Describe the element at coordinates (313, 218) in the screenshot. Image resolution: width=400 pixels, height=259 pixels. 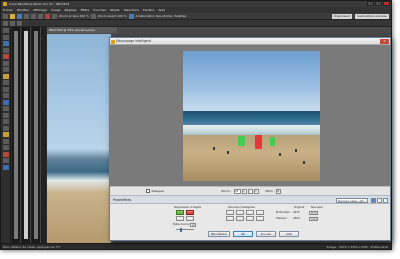
I see `height-new-input: 2304` at that location.